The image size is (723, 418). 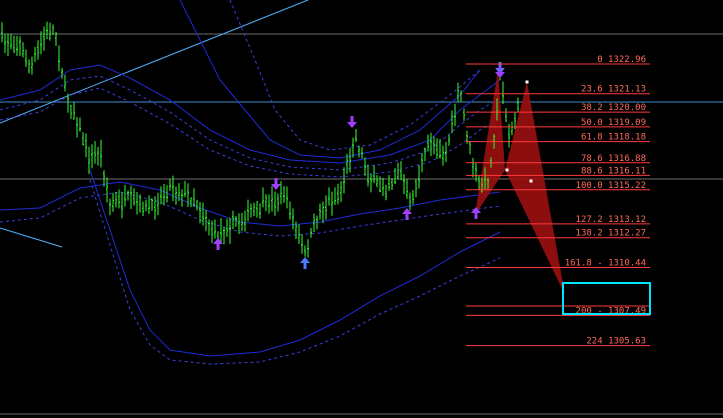 What do you see at coordinates (613, 159) in the screenshot?
I see `fib-level-label: 78.6 1316.88` at bounding box center [613, 159].